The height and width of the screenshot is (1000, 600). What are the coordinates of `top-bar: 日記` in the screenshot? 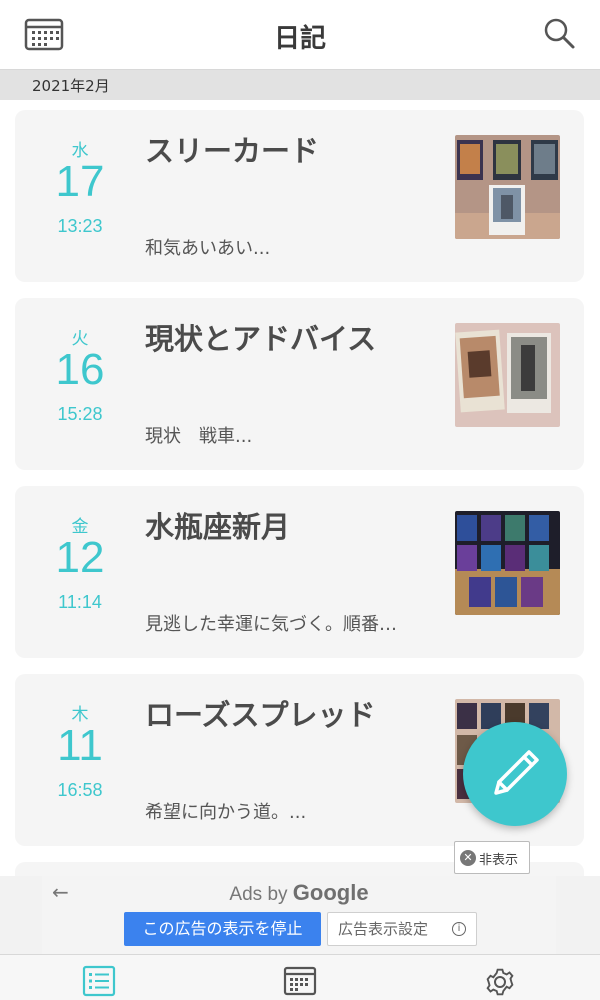 It's located at (300, 35).